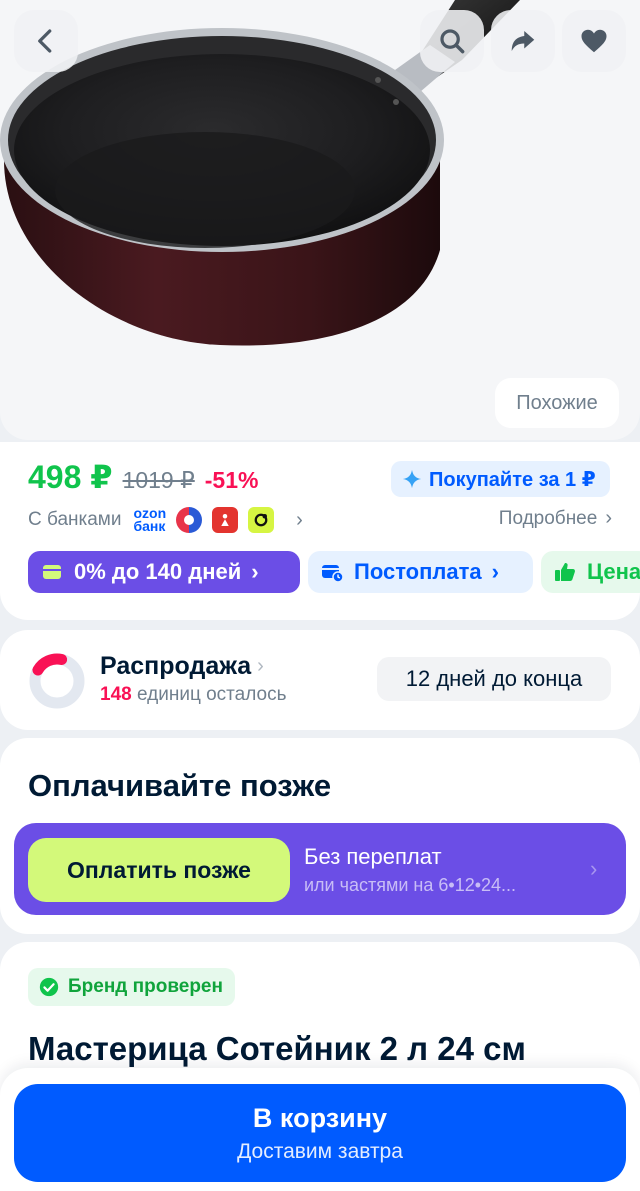  I want to click on details-link: Подробнее ›, so click(555, 518).